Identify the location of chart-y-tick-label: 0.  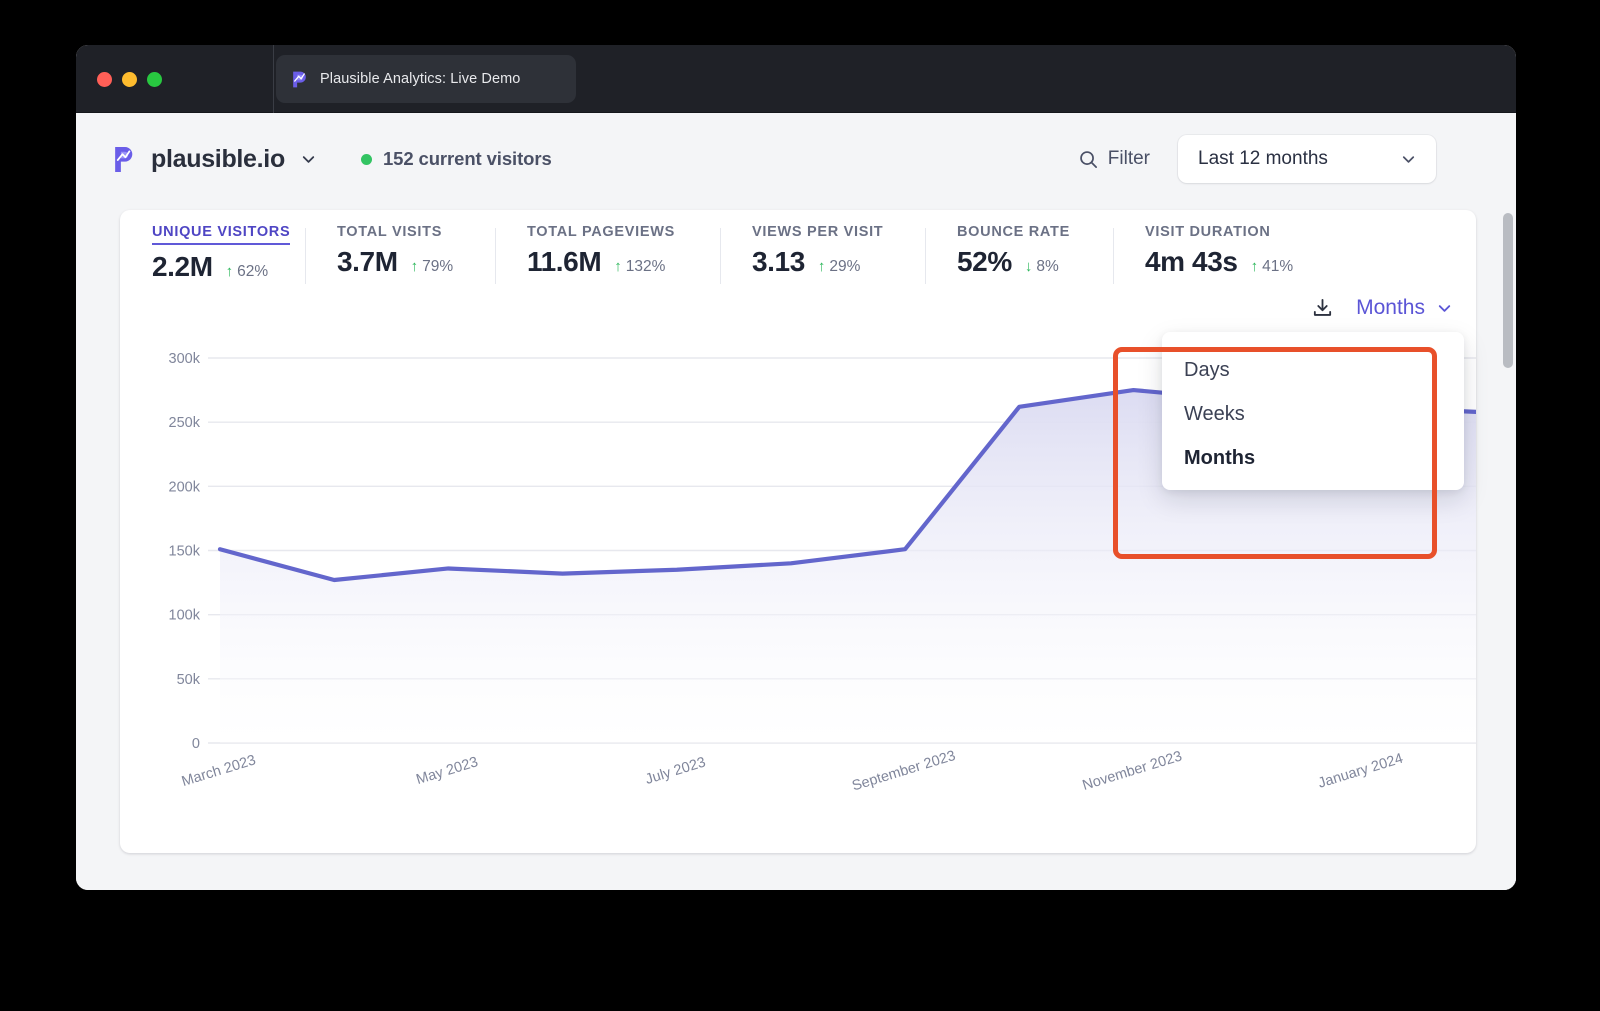
(196, 744).